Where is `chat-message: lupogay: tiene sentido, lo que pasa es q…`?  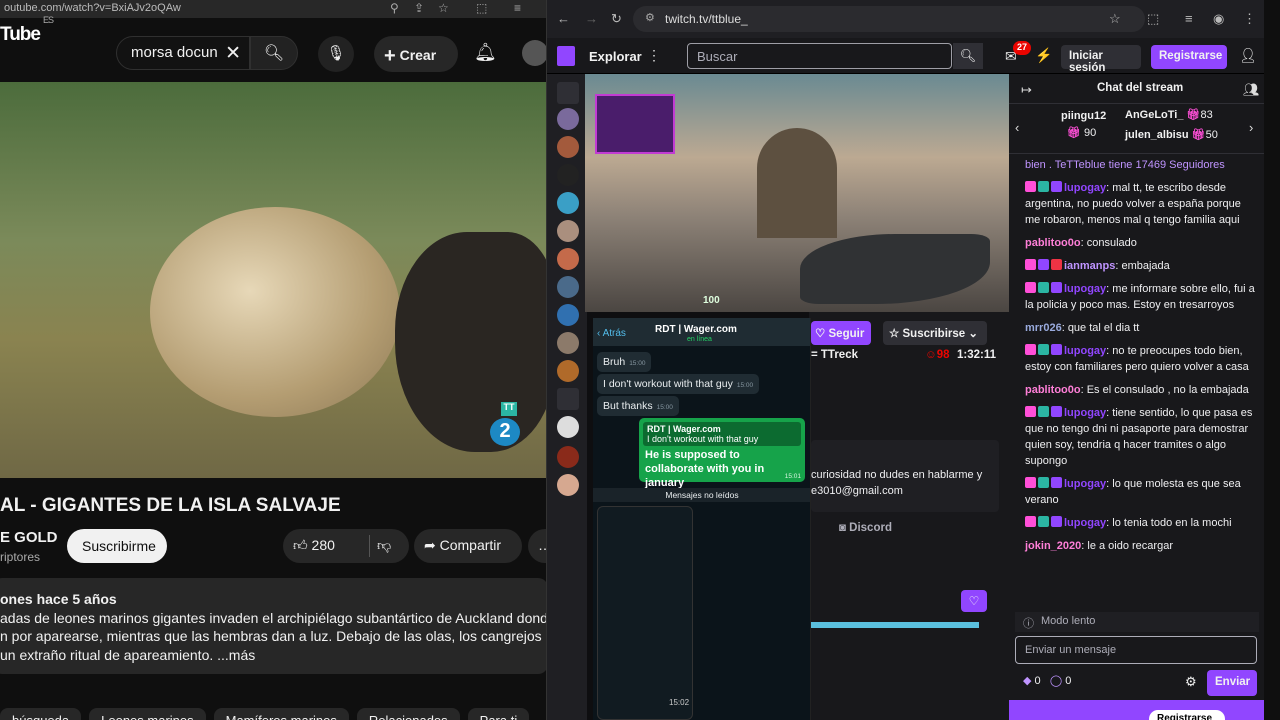 chat-message: lupogay: tiene sentido, lo que pasa es q… is located at coordinates (1139, 436).